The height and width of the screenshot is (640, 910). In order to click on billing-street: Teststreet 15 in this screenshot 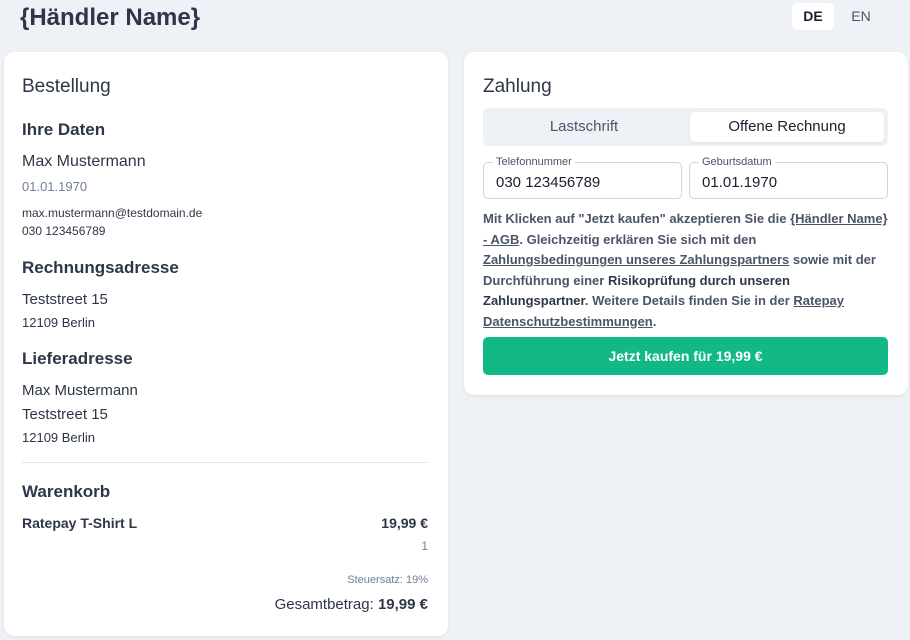, I will do `click(65, 299)`.